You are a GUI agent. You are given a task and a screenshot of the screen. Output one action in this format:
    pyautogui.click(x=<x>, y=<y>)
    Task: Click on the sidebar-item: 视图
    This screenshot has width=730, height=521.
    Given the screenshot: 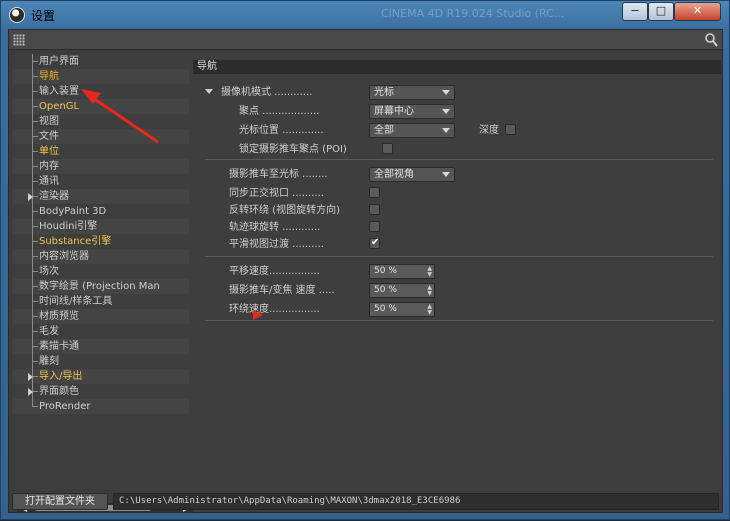 What is the action you would take?
    pyautogui.click(x=101, y=121)
    